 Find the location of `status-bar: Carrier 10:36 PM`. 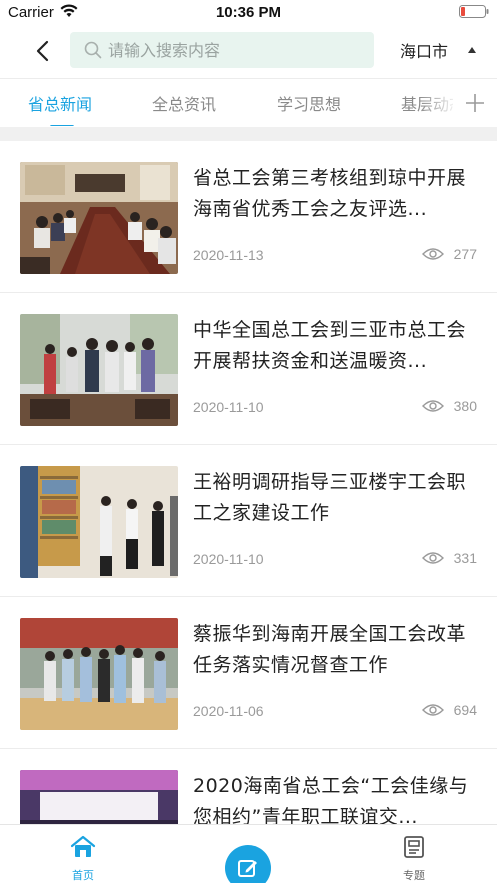

status-bar: Carrier 10:36 PM is located at coordinates (248, 13).